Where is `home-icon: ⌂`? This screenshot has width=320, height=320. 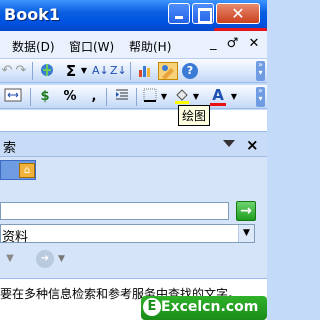
home-icon: ⌂ is located at coordinates (27, 170).